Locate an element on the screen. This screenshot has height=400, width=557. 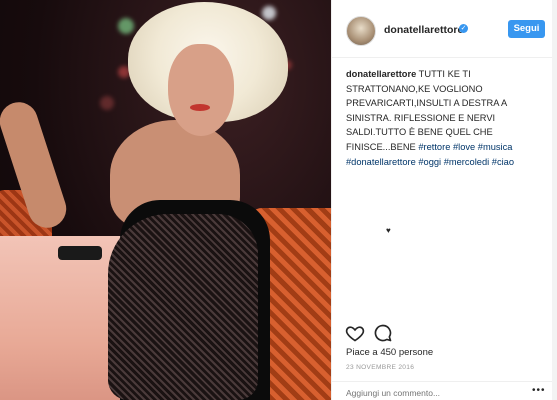
heart-icon is located at coordinates (355, 333).